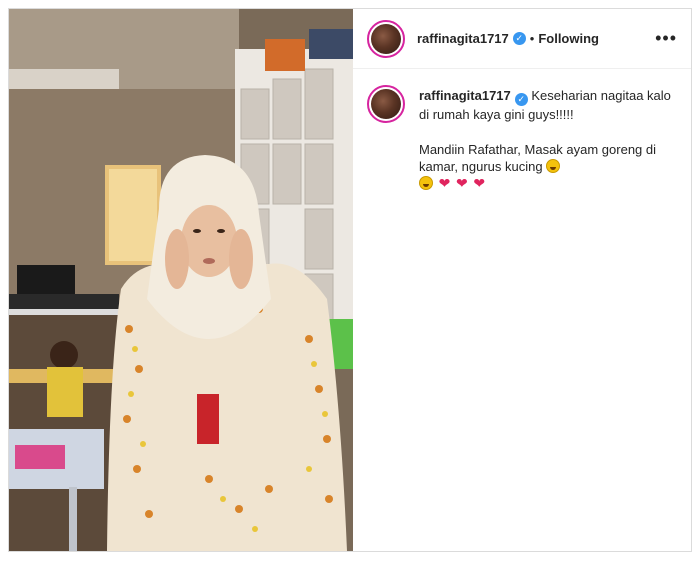  Describe the element at coordinates (666, 38) in the screenshot. I see `more-options-icon: •••` at that location.